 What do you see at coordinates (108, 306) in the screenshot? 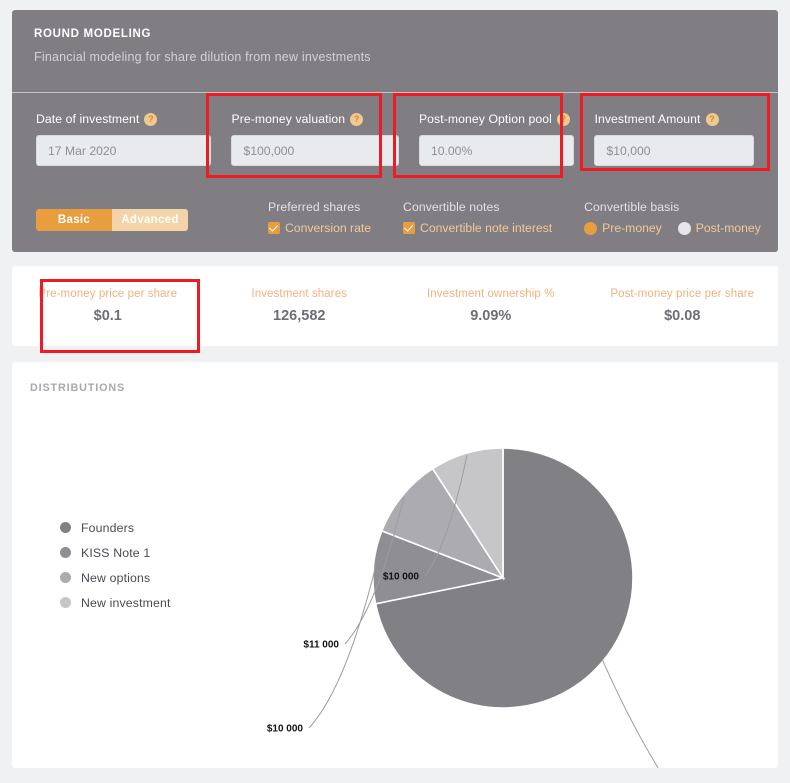
I see `metric-pre-money-price-per-share: Pre-money price per share $0.1` at bounding box center [108, 306].